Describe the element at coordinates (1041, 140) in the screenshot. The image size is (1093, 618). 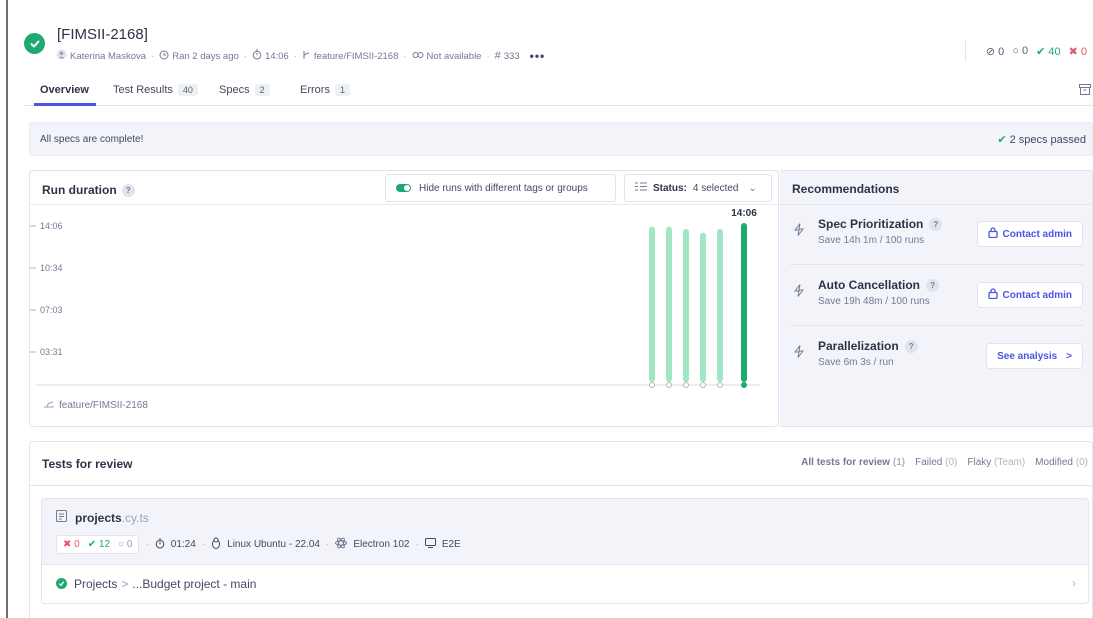
I see `specs-passed-summary: ✔ 2 specs passed` at that location.